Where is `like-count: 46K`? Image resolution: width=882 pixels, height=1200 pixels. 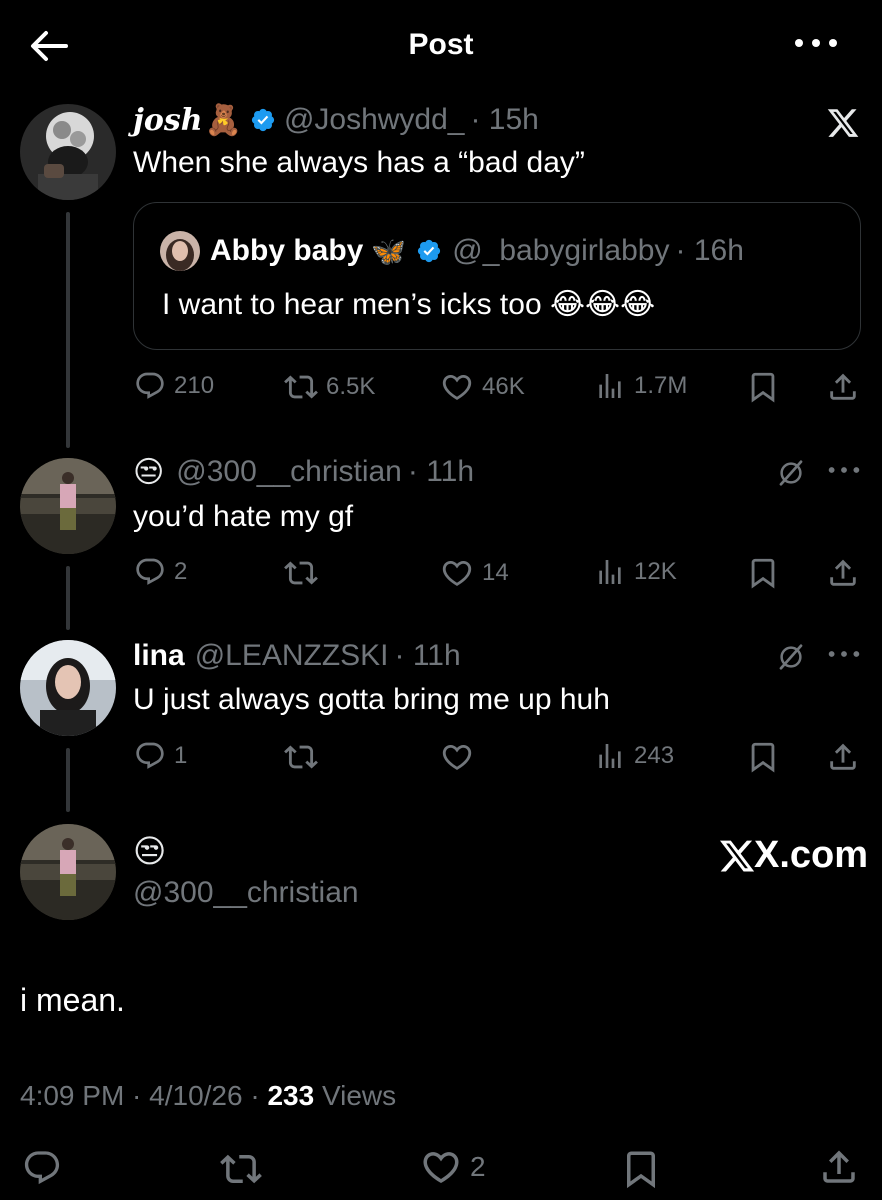 like-count: 46K is located at coordinates (503, 386).